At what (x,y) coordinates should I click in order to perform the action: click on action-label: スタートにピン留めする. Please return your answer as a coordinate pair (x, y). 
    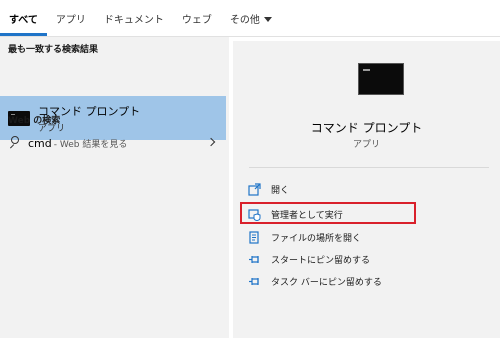
    Looking at the image, I should click on (321, 260).